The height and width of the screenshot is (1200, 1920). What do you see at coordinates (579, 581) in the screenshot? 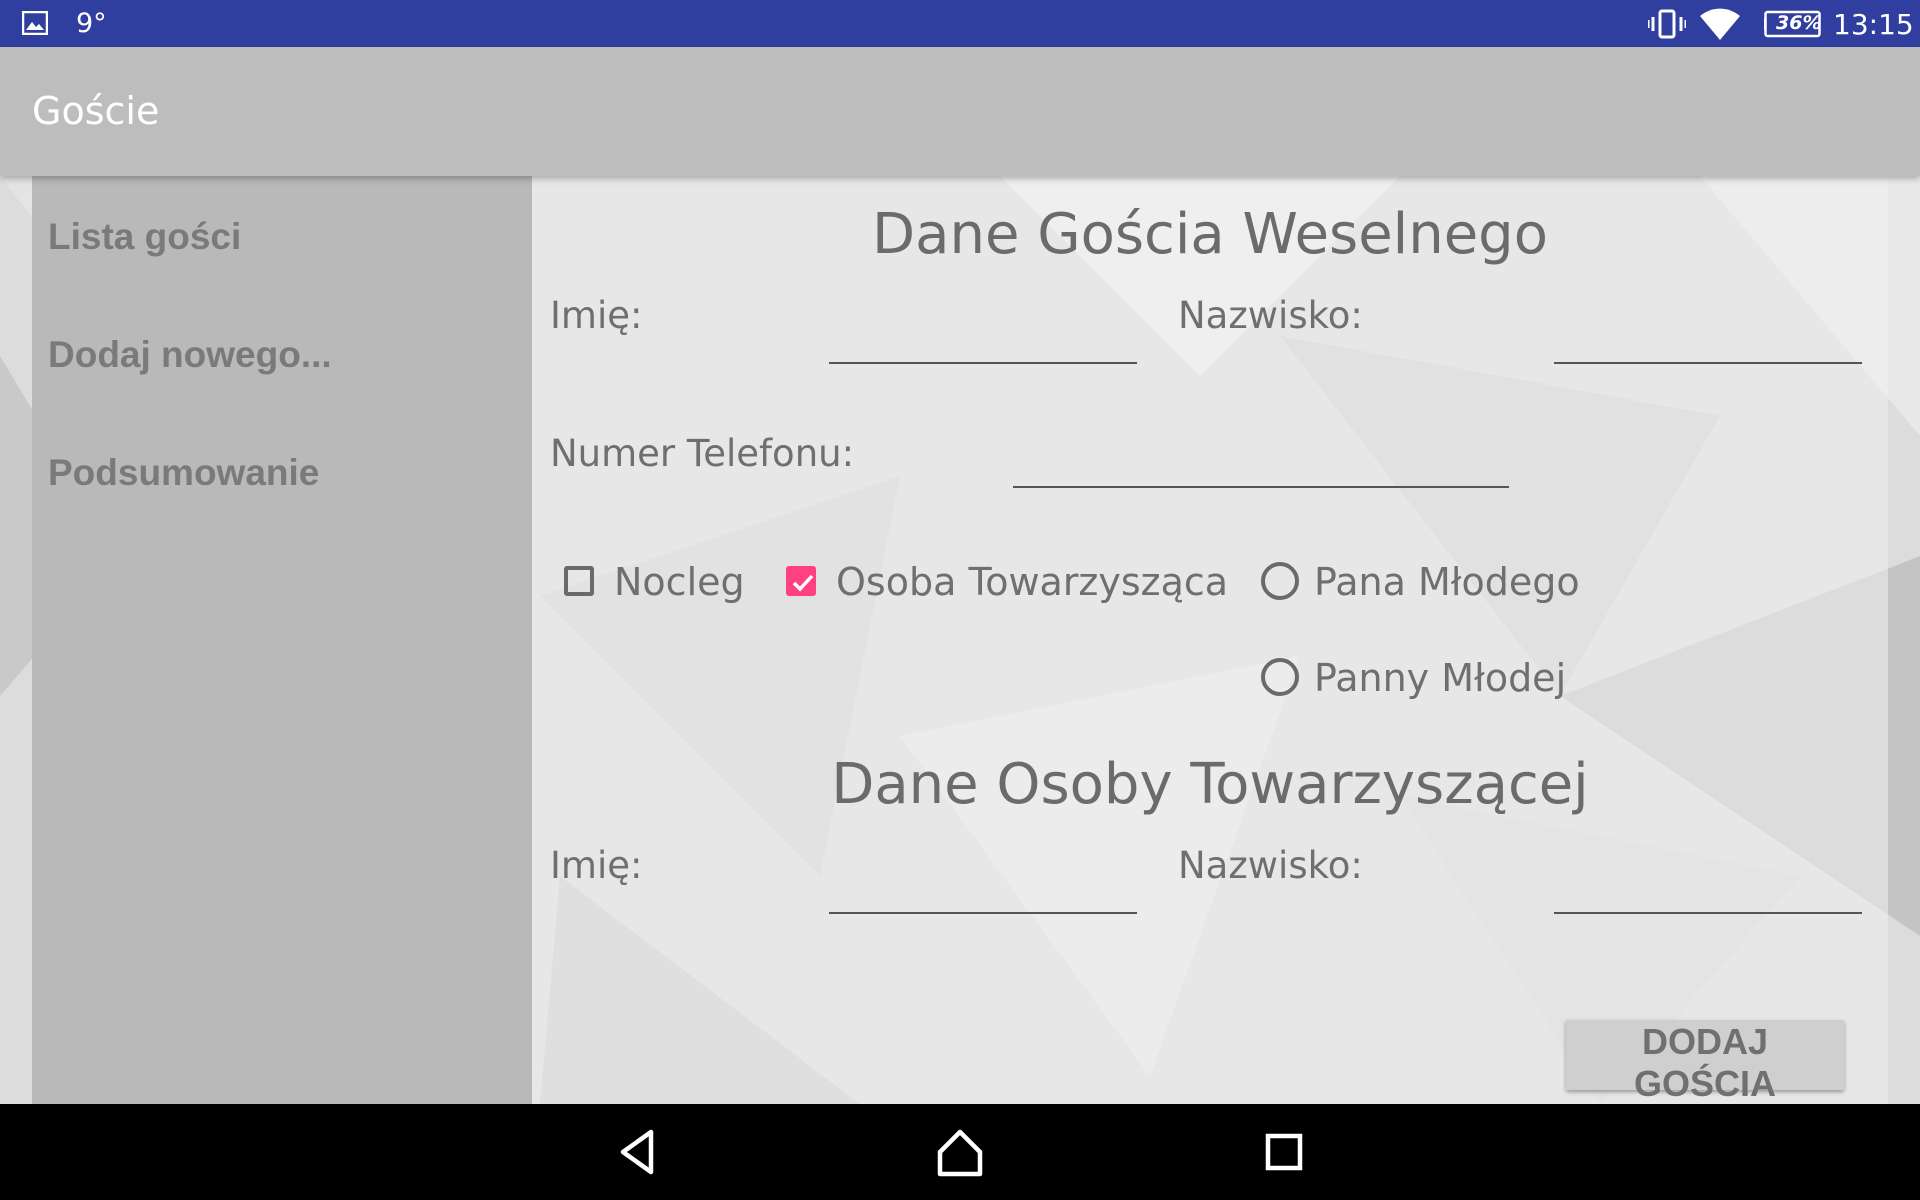
I see `overnight-checkbox` at bounding box center [579, 581].